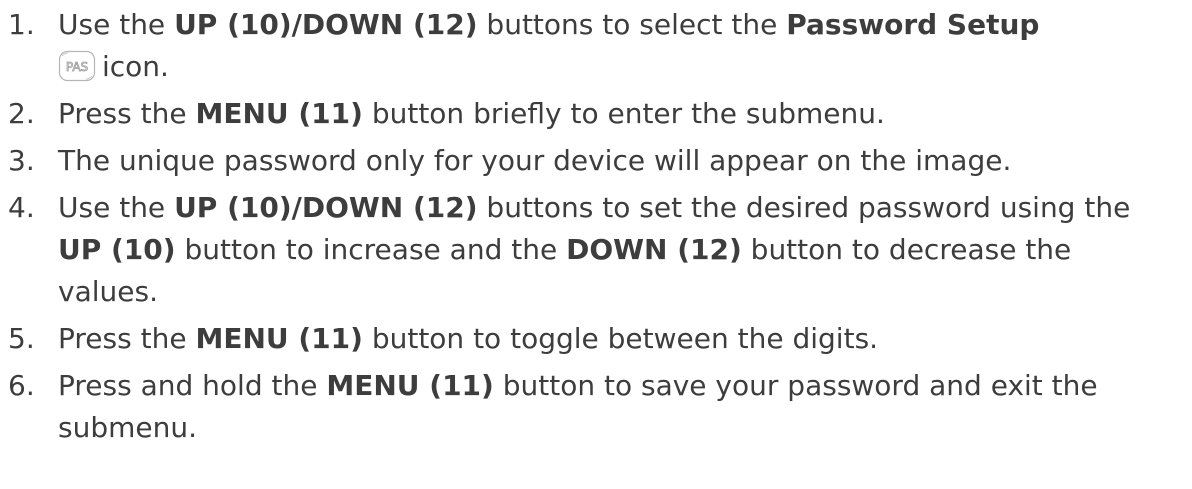 The height and width of the screenshot is (489, 1192). Describe the element at coordinates (21, 24) in the screenshot. I see `step-number: 1.` at that location.